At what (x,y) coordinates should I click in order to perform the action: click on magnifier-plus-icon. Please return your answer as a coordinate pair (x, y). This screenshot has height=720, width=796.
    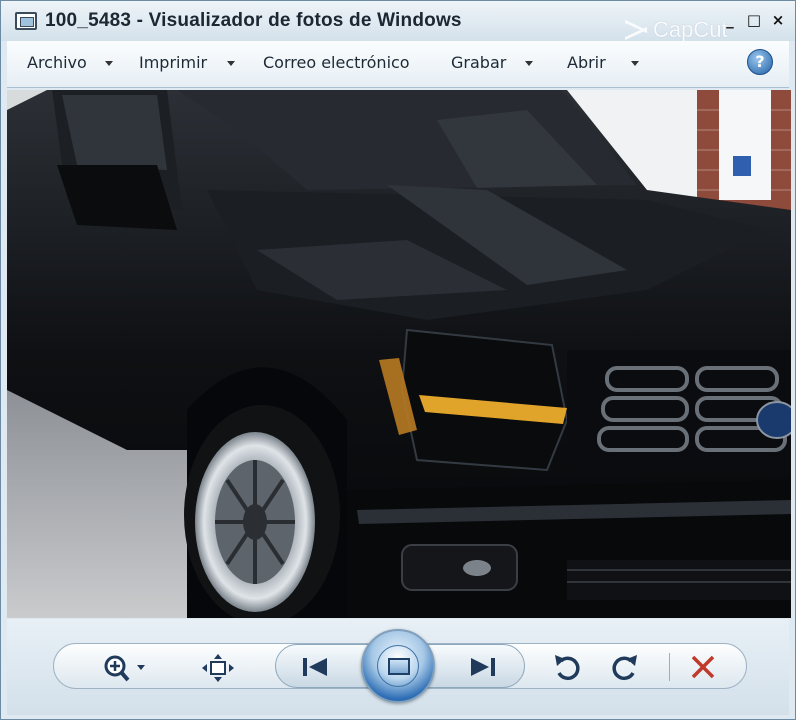
    Looking at the image, I should click on (124, 668).